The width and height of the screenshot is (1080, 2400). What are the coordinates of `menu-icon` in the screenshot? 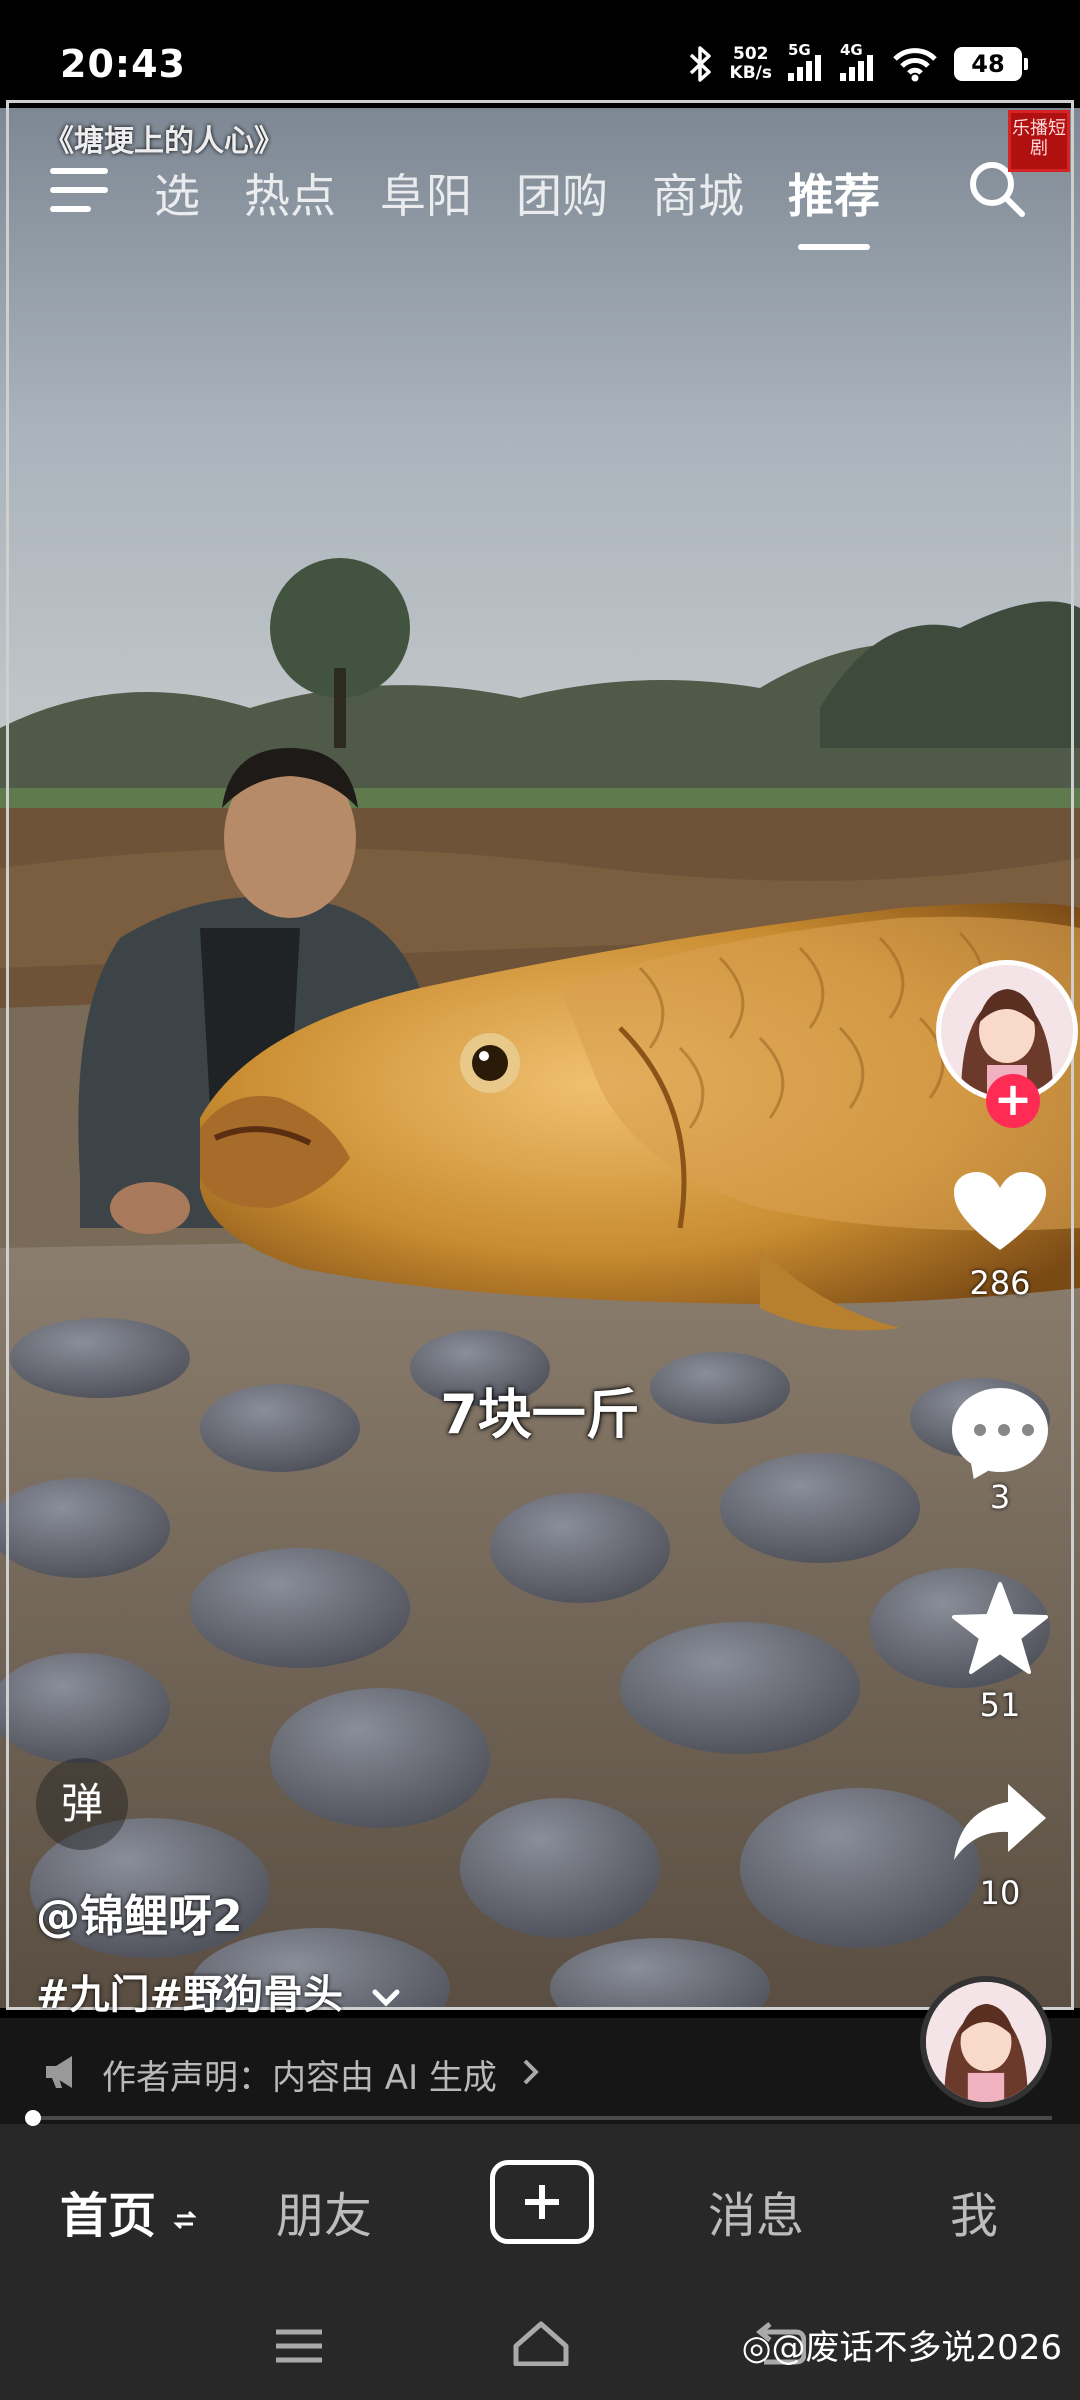 It's located at (79, 190).